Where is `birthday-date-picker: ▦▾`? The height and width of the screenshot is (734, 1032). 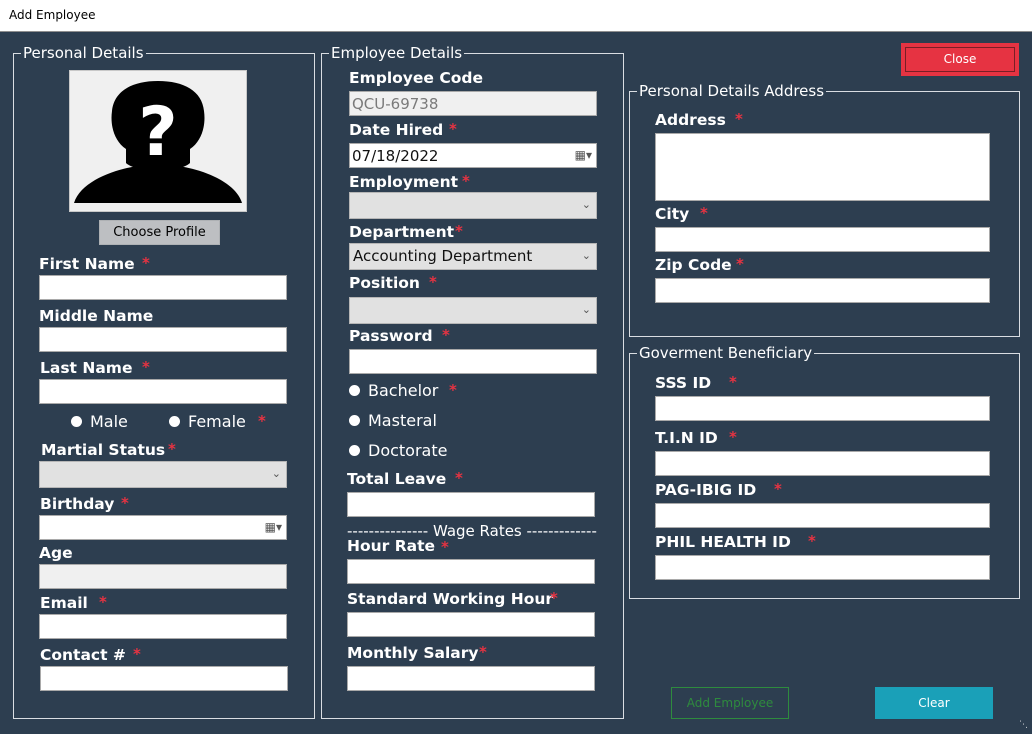 birthday-date-picker: ▦▾ is located at coordinates (163, 527).